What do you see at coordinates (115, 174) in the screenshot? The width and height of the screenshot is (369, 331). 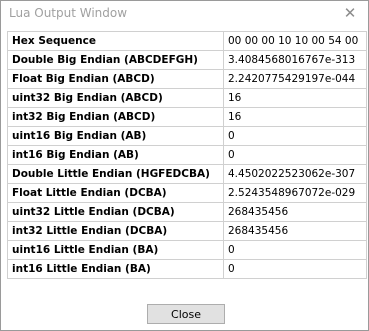 I see `row-label: Double Little Endian (HGFEDCBA)` at bounding box center [115, 174].